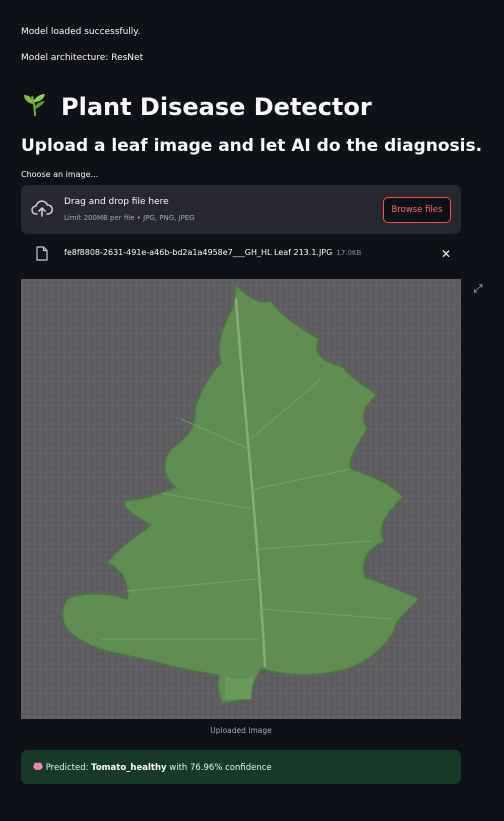 The height and width of the screenshot is (821, 504). Describe the element at coordinates (35, 107) in the screenshot. I see `seedling-icon` at that location.